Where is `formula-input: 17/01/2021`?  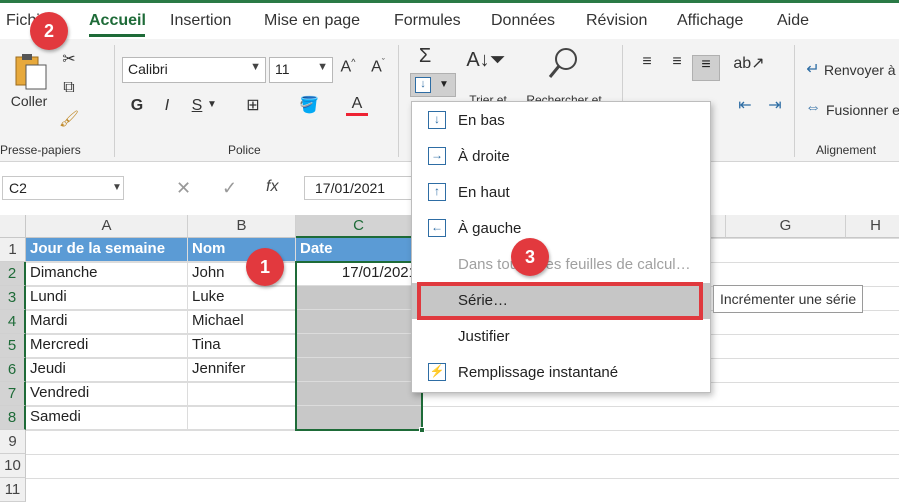 formula-input: 17/01/2021 is located at coordinates (359, 188).